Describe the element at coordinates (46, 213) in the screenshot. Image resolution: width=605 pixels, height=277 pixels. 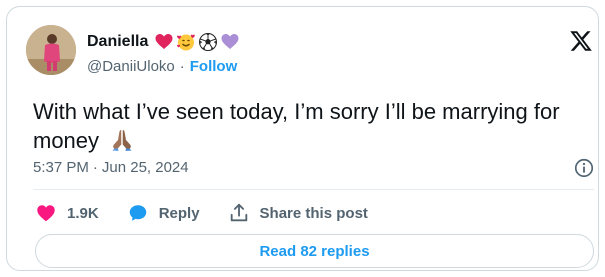
I see `heart-icon` at that location.